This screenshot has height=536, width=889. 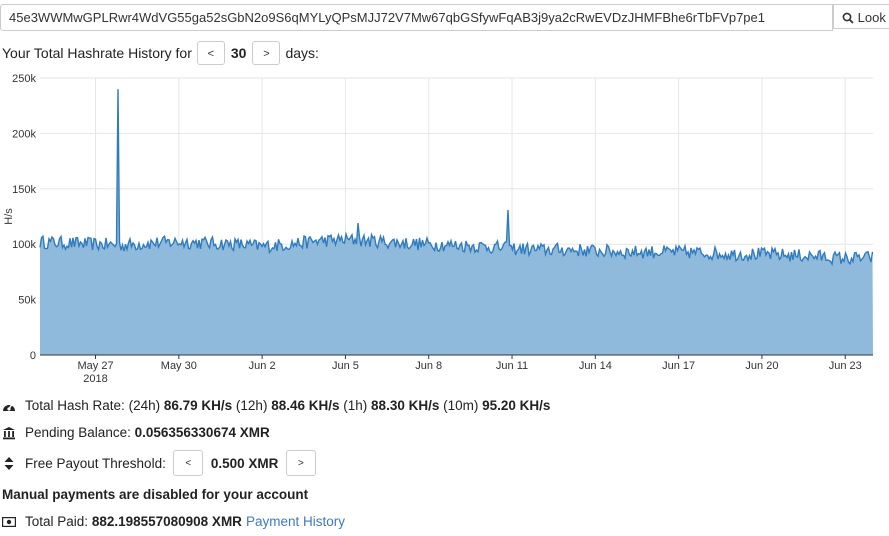 What do you see at coordinates (300, 463) in the screenshot?
I see `threshold-increase-button: >` at bounding box center [300, 463].